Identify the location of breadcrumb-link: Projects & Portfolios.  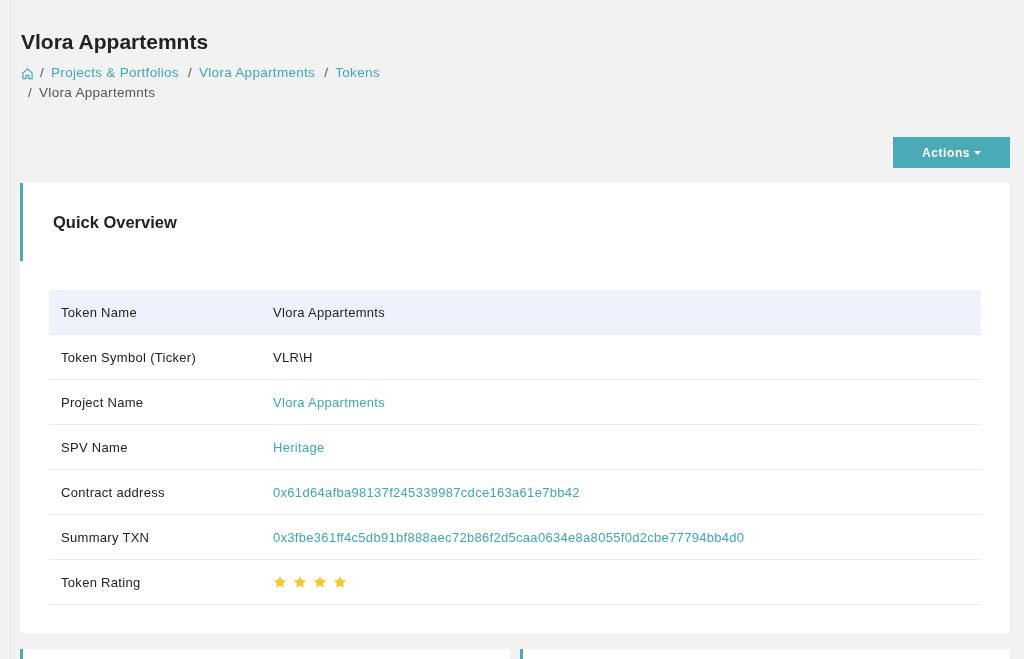
(115, 73).